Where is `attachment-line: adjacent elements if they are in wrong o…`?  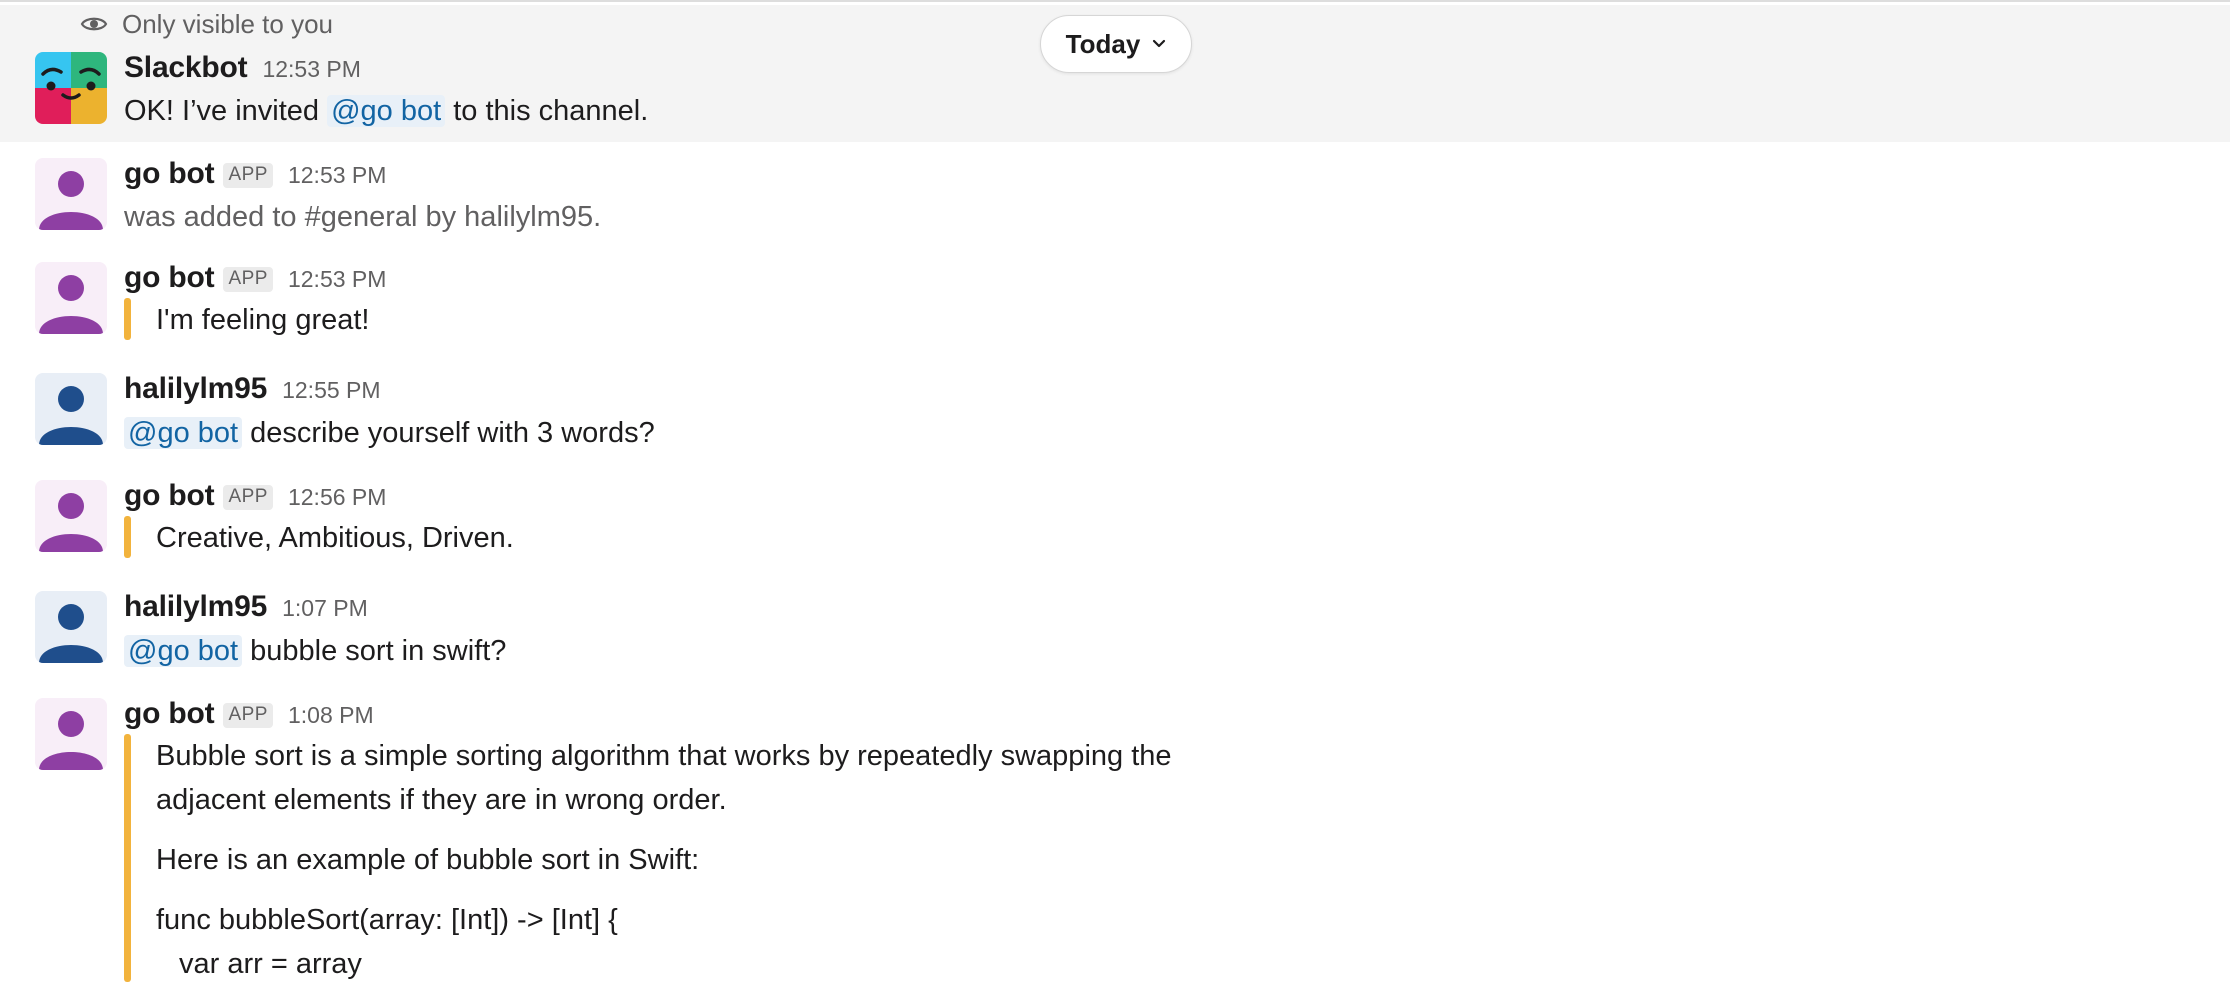 attachment-line: adjacent elements if they are in wrong o… is located at coordinates (441, 800).